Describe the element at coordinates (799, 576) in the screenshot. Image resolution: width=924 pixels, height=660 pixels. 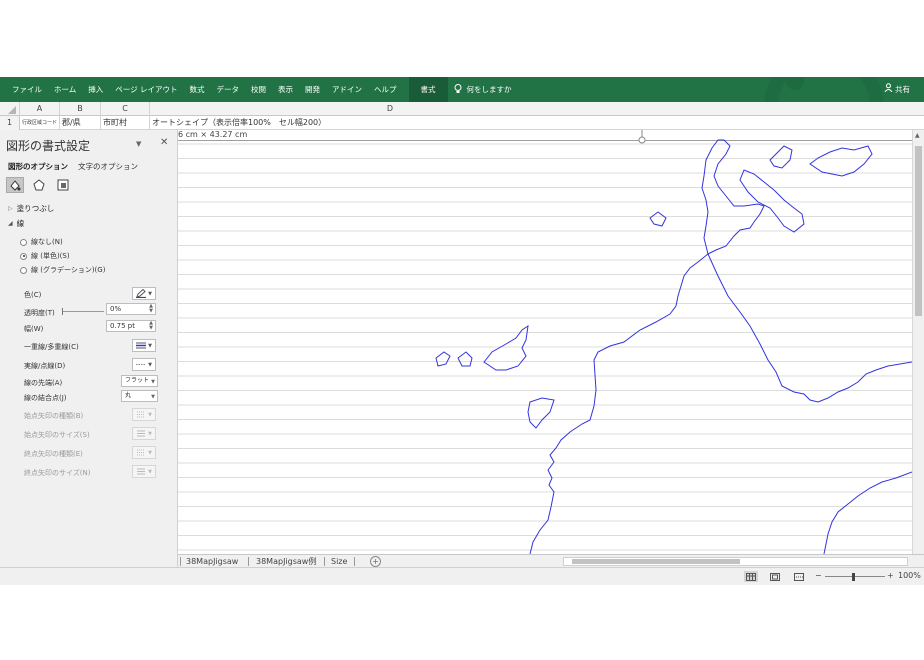
I see `page-break-view-icon` at that location.